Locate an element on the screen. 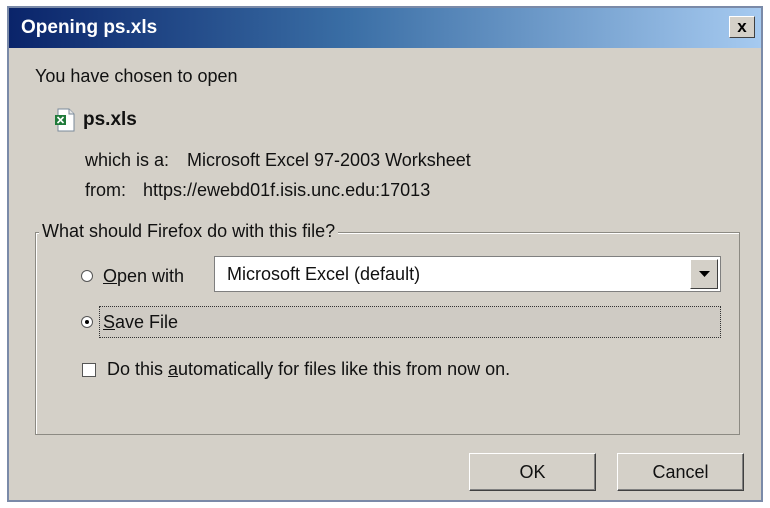 The image size is (770, 508). auto-checkbox is located at coordinates (89, 370).